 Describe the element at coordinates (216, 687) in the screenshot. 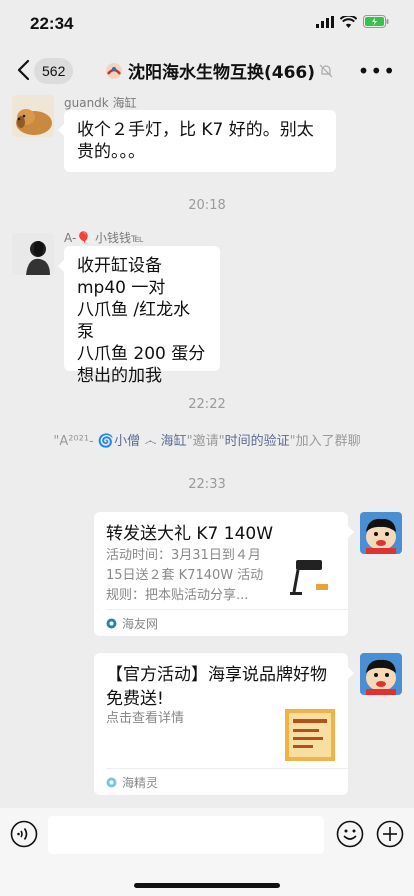

I see `card-title: 【官方活动】海享说品牌好物免费送!` at that location.